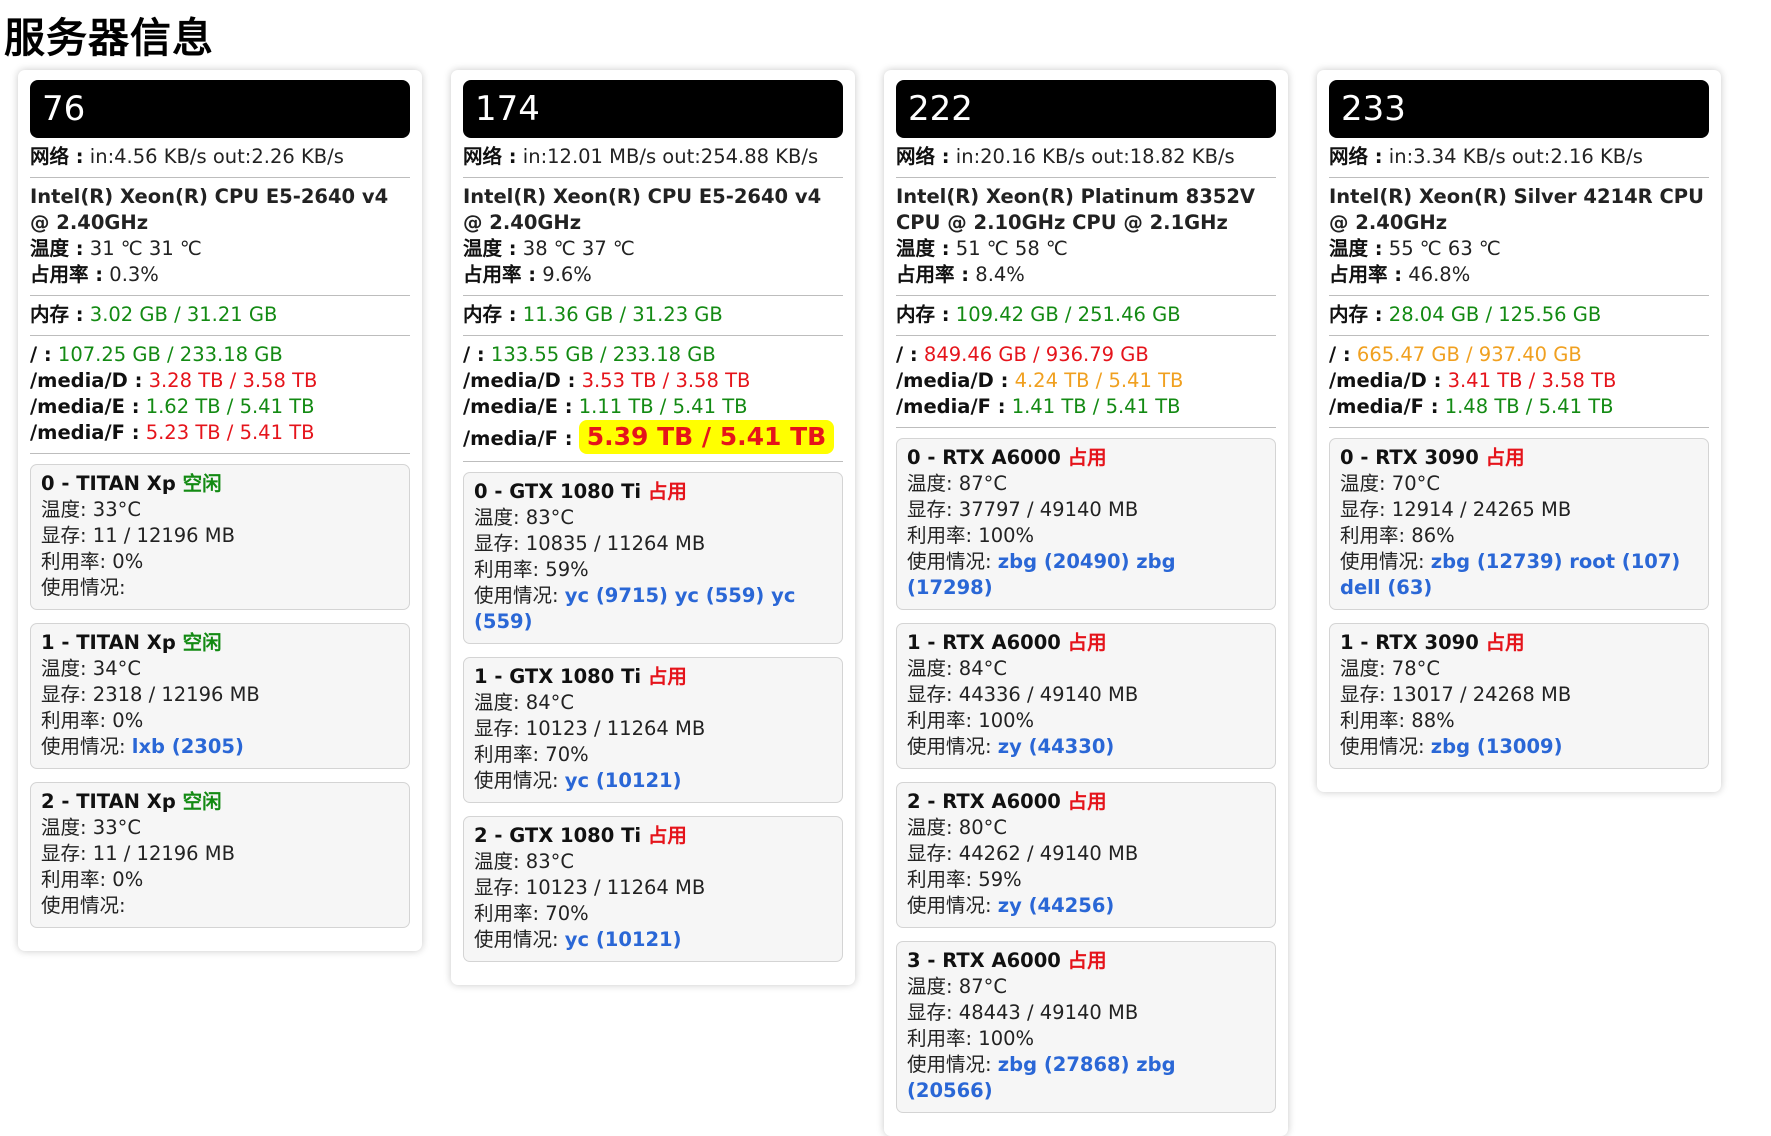 The width and height of the screenshot is (1771, 1136). Describe the element at coordinates (134, 274) in the screenshot. I see `cpu-usage-value: 0.3%` at that location.